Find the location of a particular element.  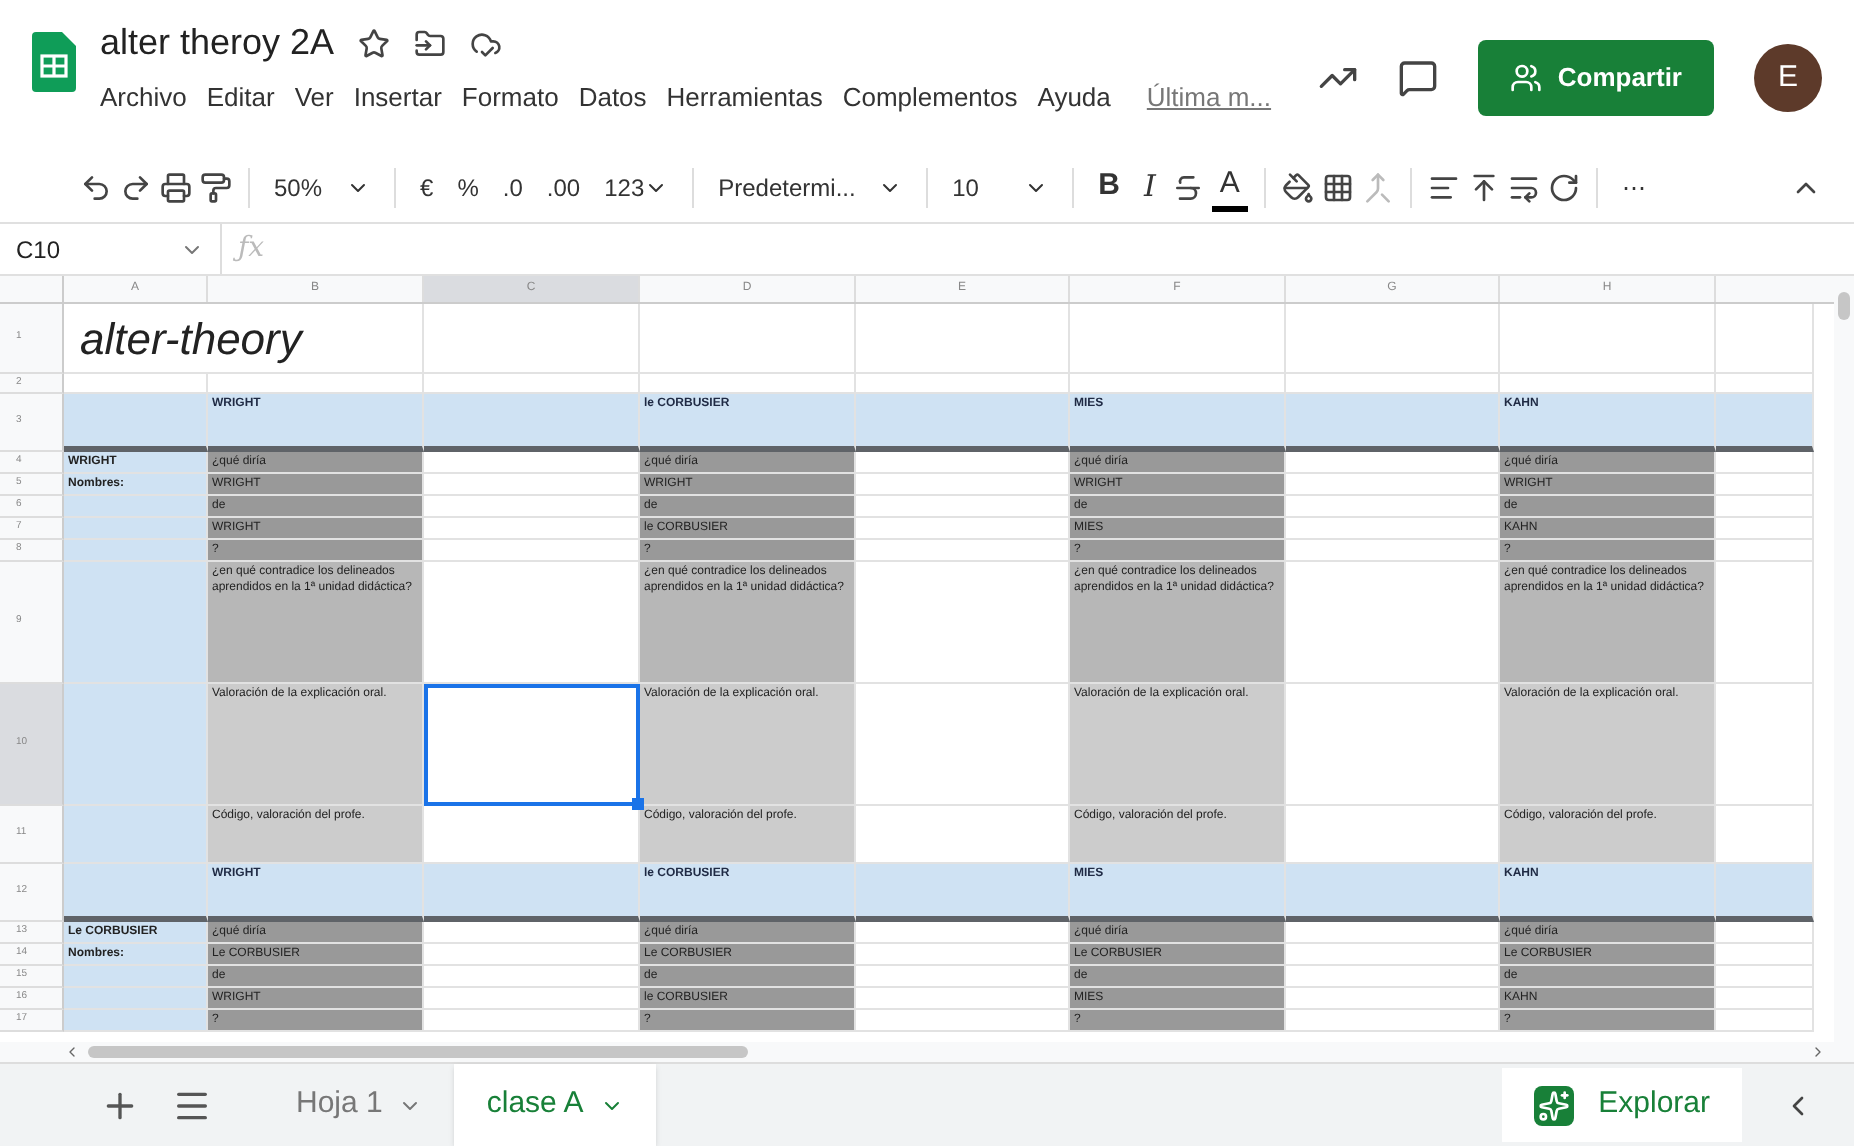

menu-item: Formato is located at coordinates (510, 97).